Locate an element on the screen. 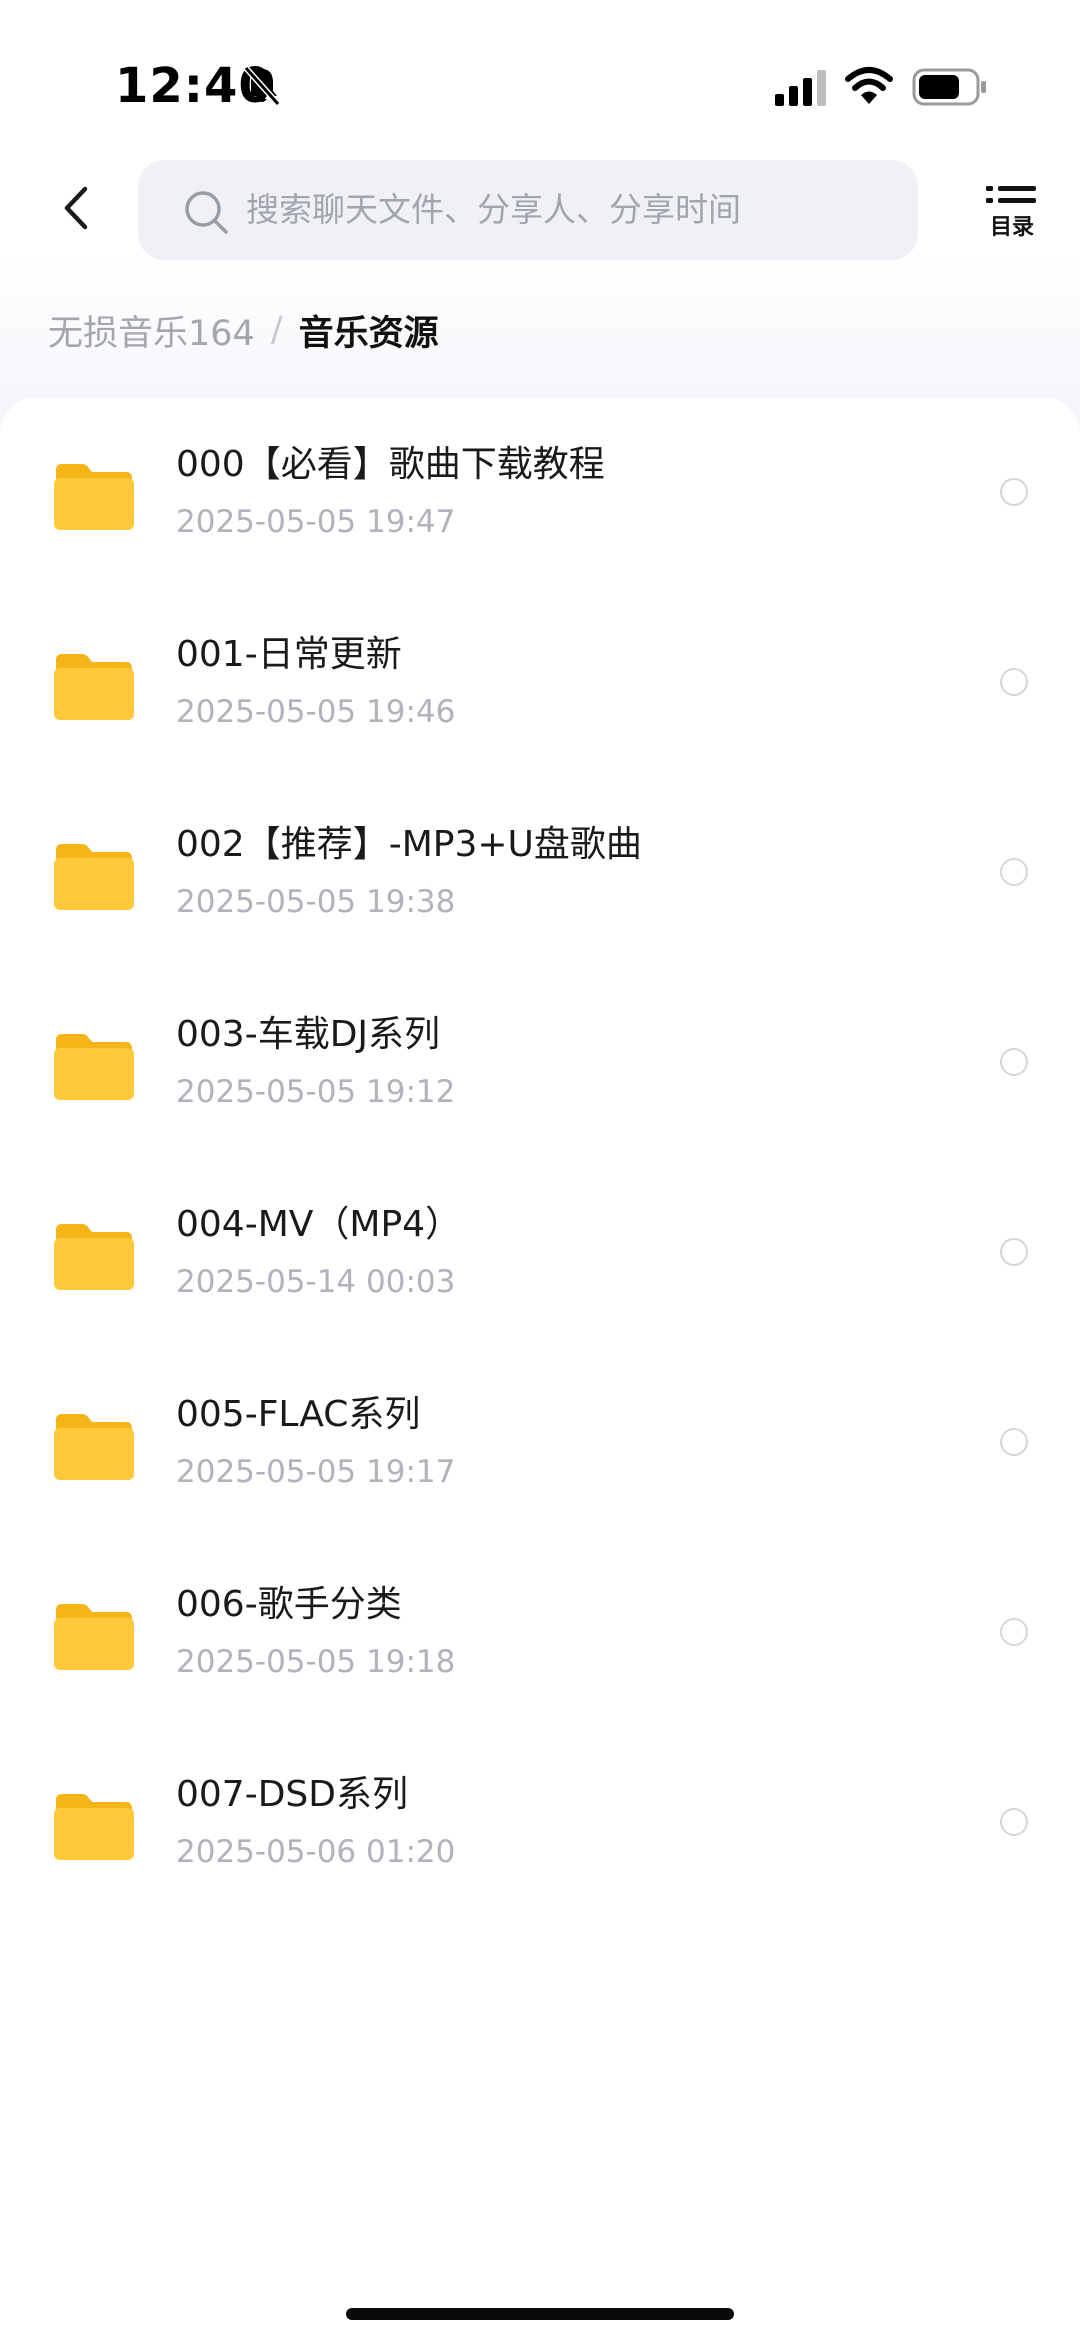 The image size is (1080, 2348). item-time: 2025-05-05 19:47 is located at coordinates (316, 522).